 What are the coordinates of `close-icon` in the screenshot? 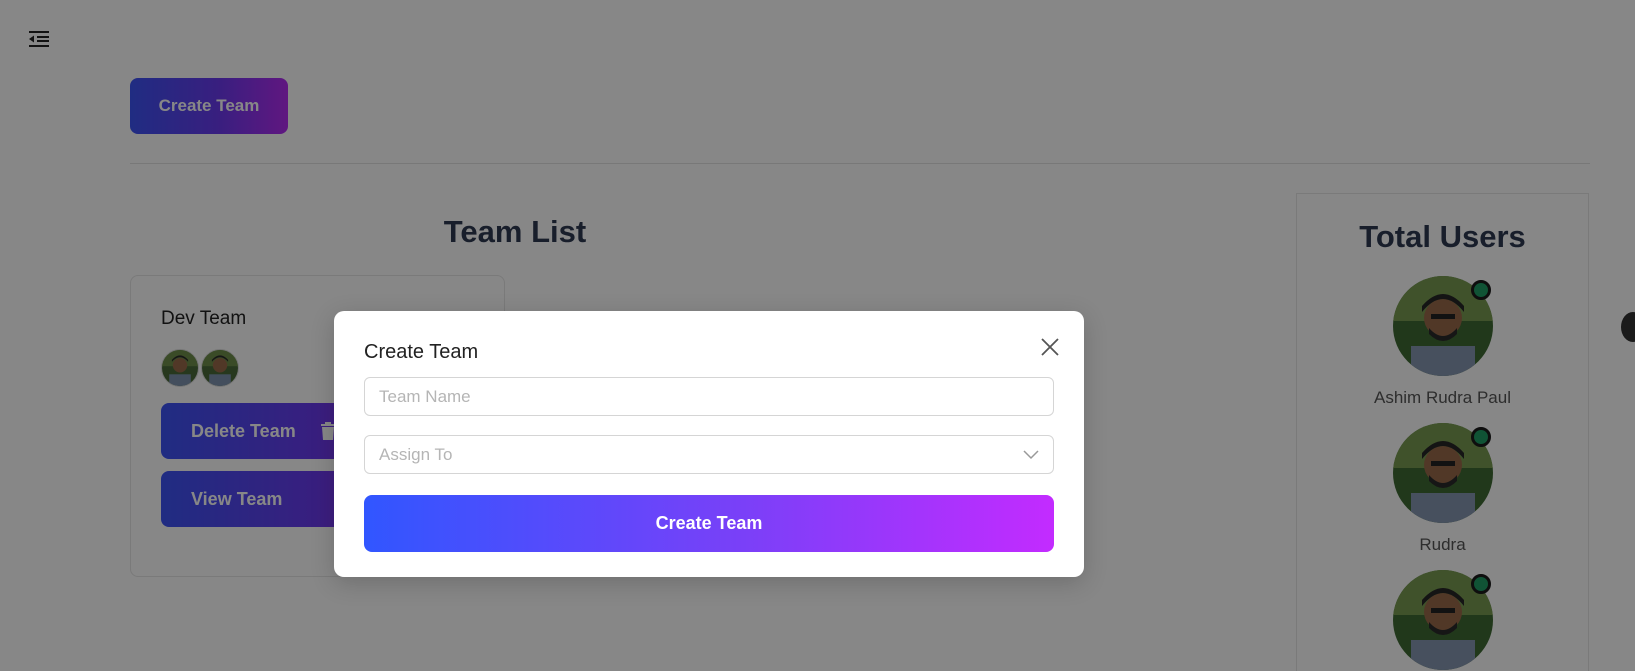 It's located at (1050, 347).